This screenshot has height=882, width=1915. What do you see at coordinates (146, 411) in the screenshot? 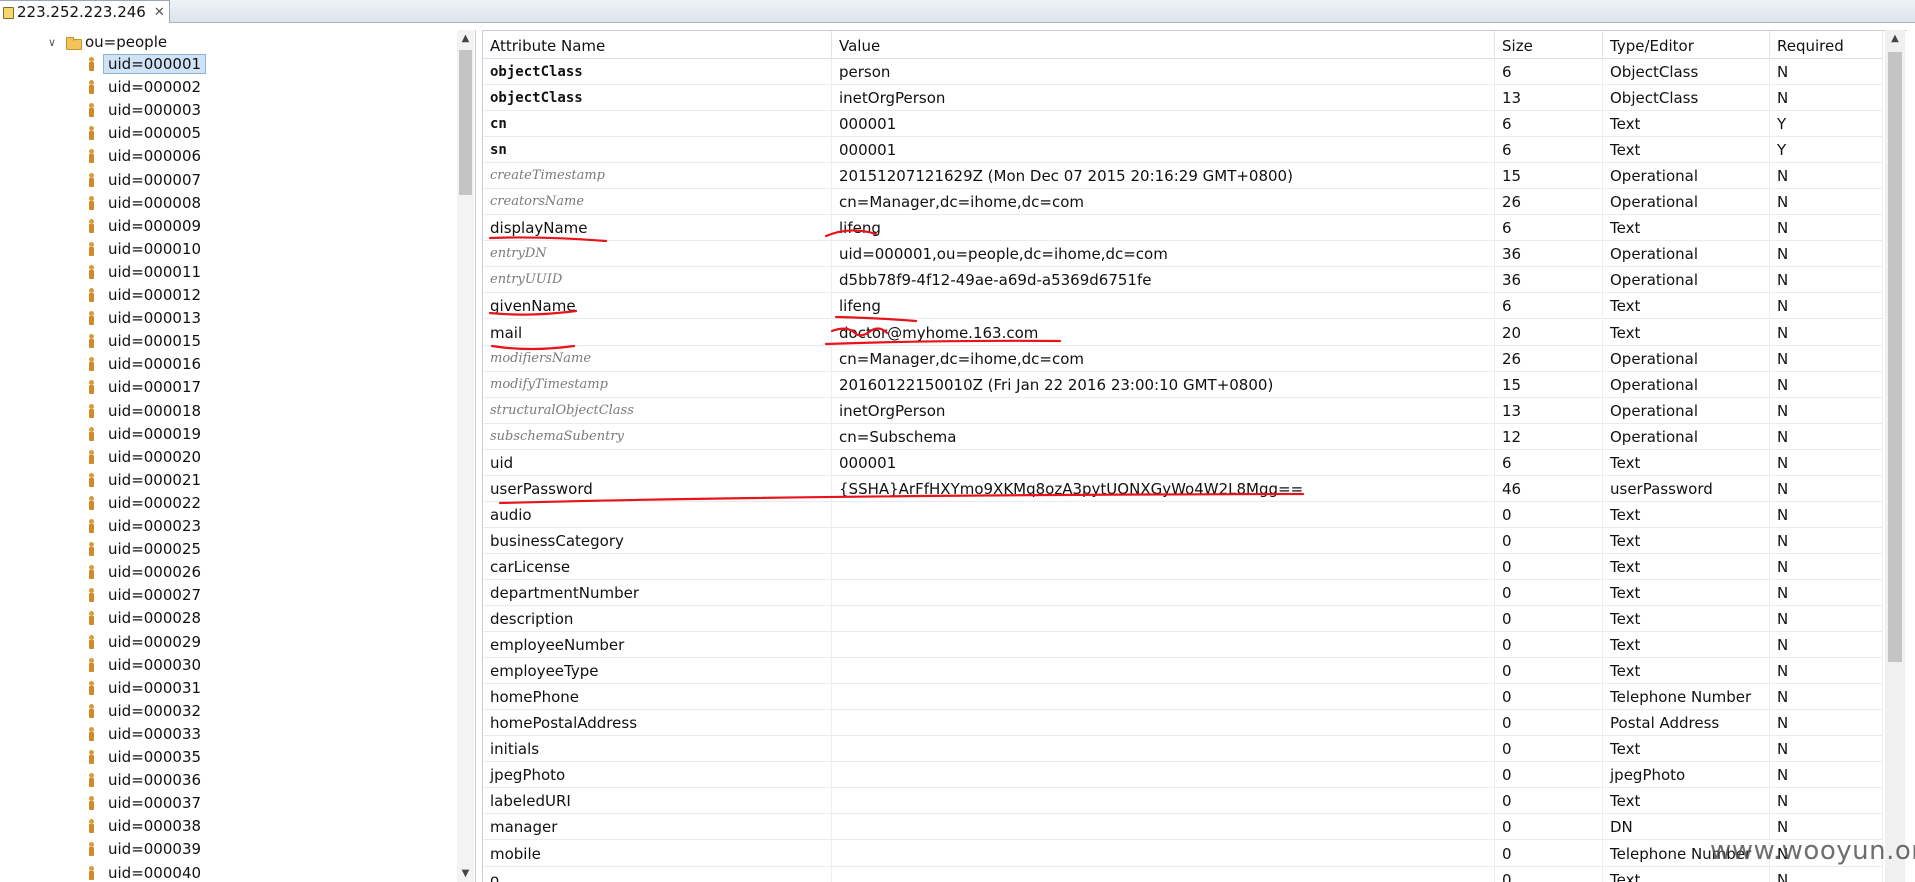
I see `tree-item-entry: uid=000018` at bounding box center [146, 411].